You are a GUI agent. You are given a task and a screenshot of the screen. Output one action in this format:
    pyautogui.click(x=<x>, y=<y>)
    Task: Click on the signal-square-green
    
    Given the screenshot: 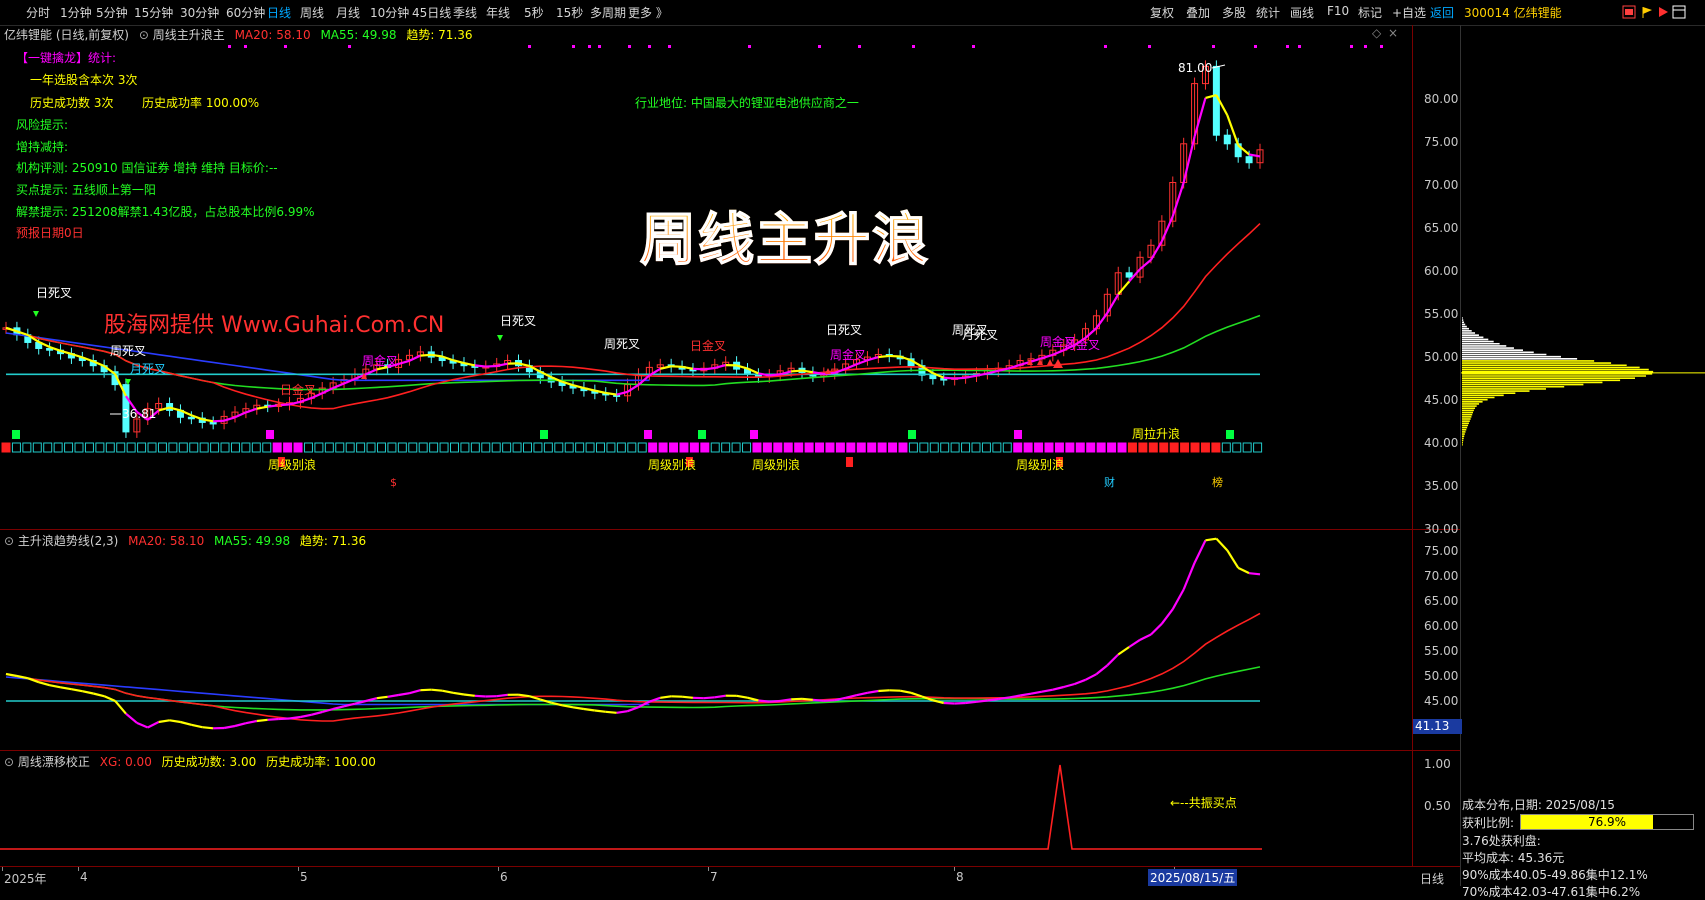 What is the action you would take?
    pyautogui.click(x=544, y=434)
    